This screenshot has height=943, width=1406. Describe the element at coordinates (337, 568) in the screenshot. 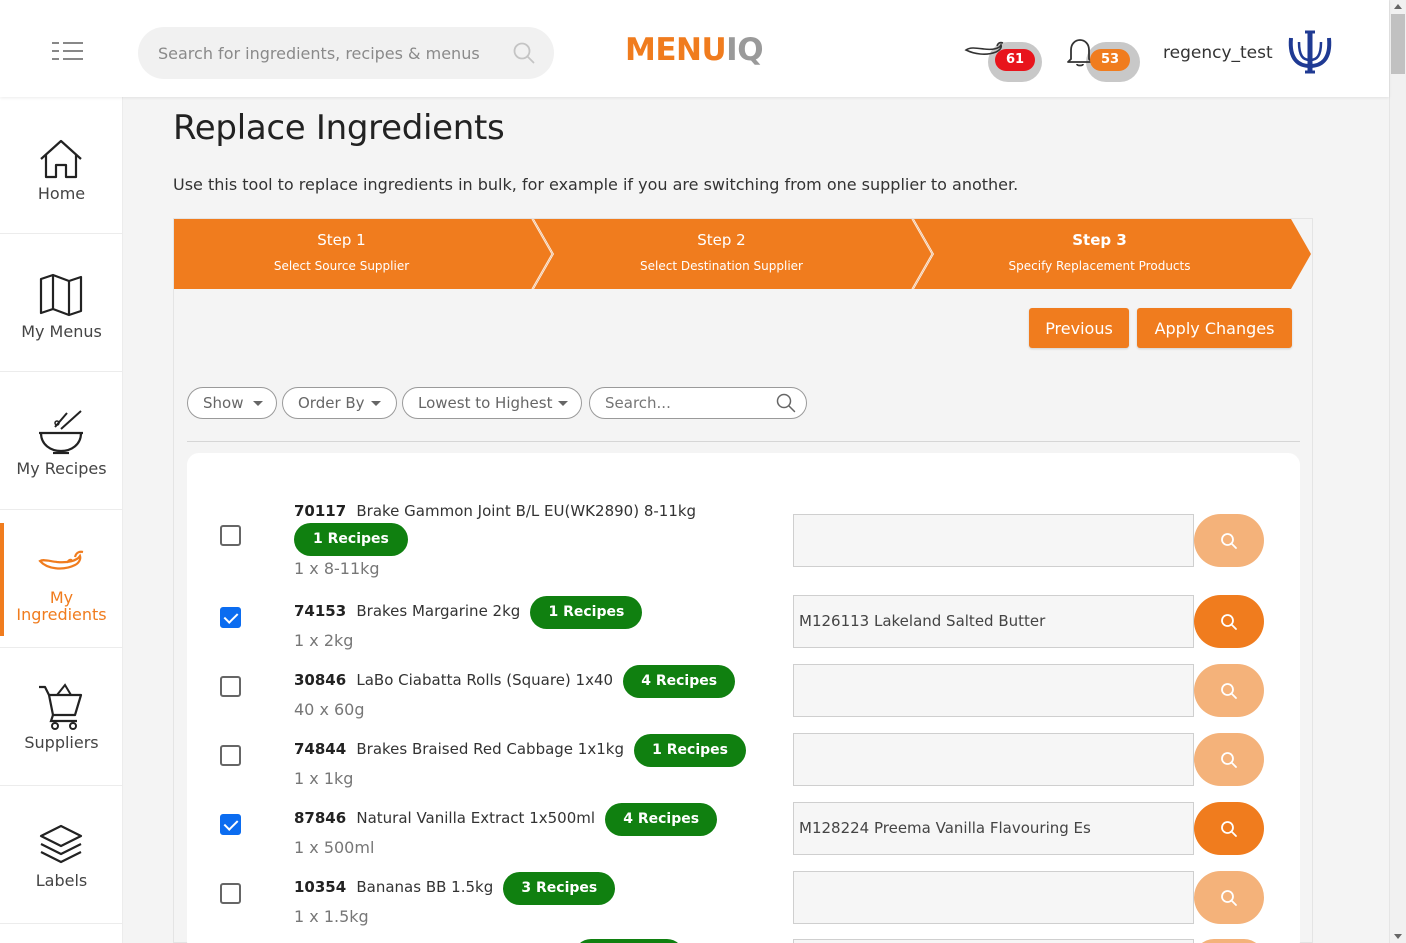

I see `pack-size: 1 x 8-11kg` at that location.